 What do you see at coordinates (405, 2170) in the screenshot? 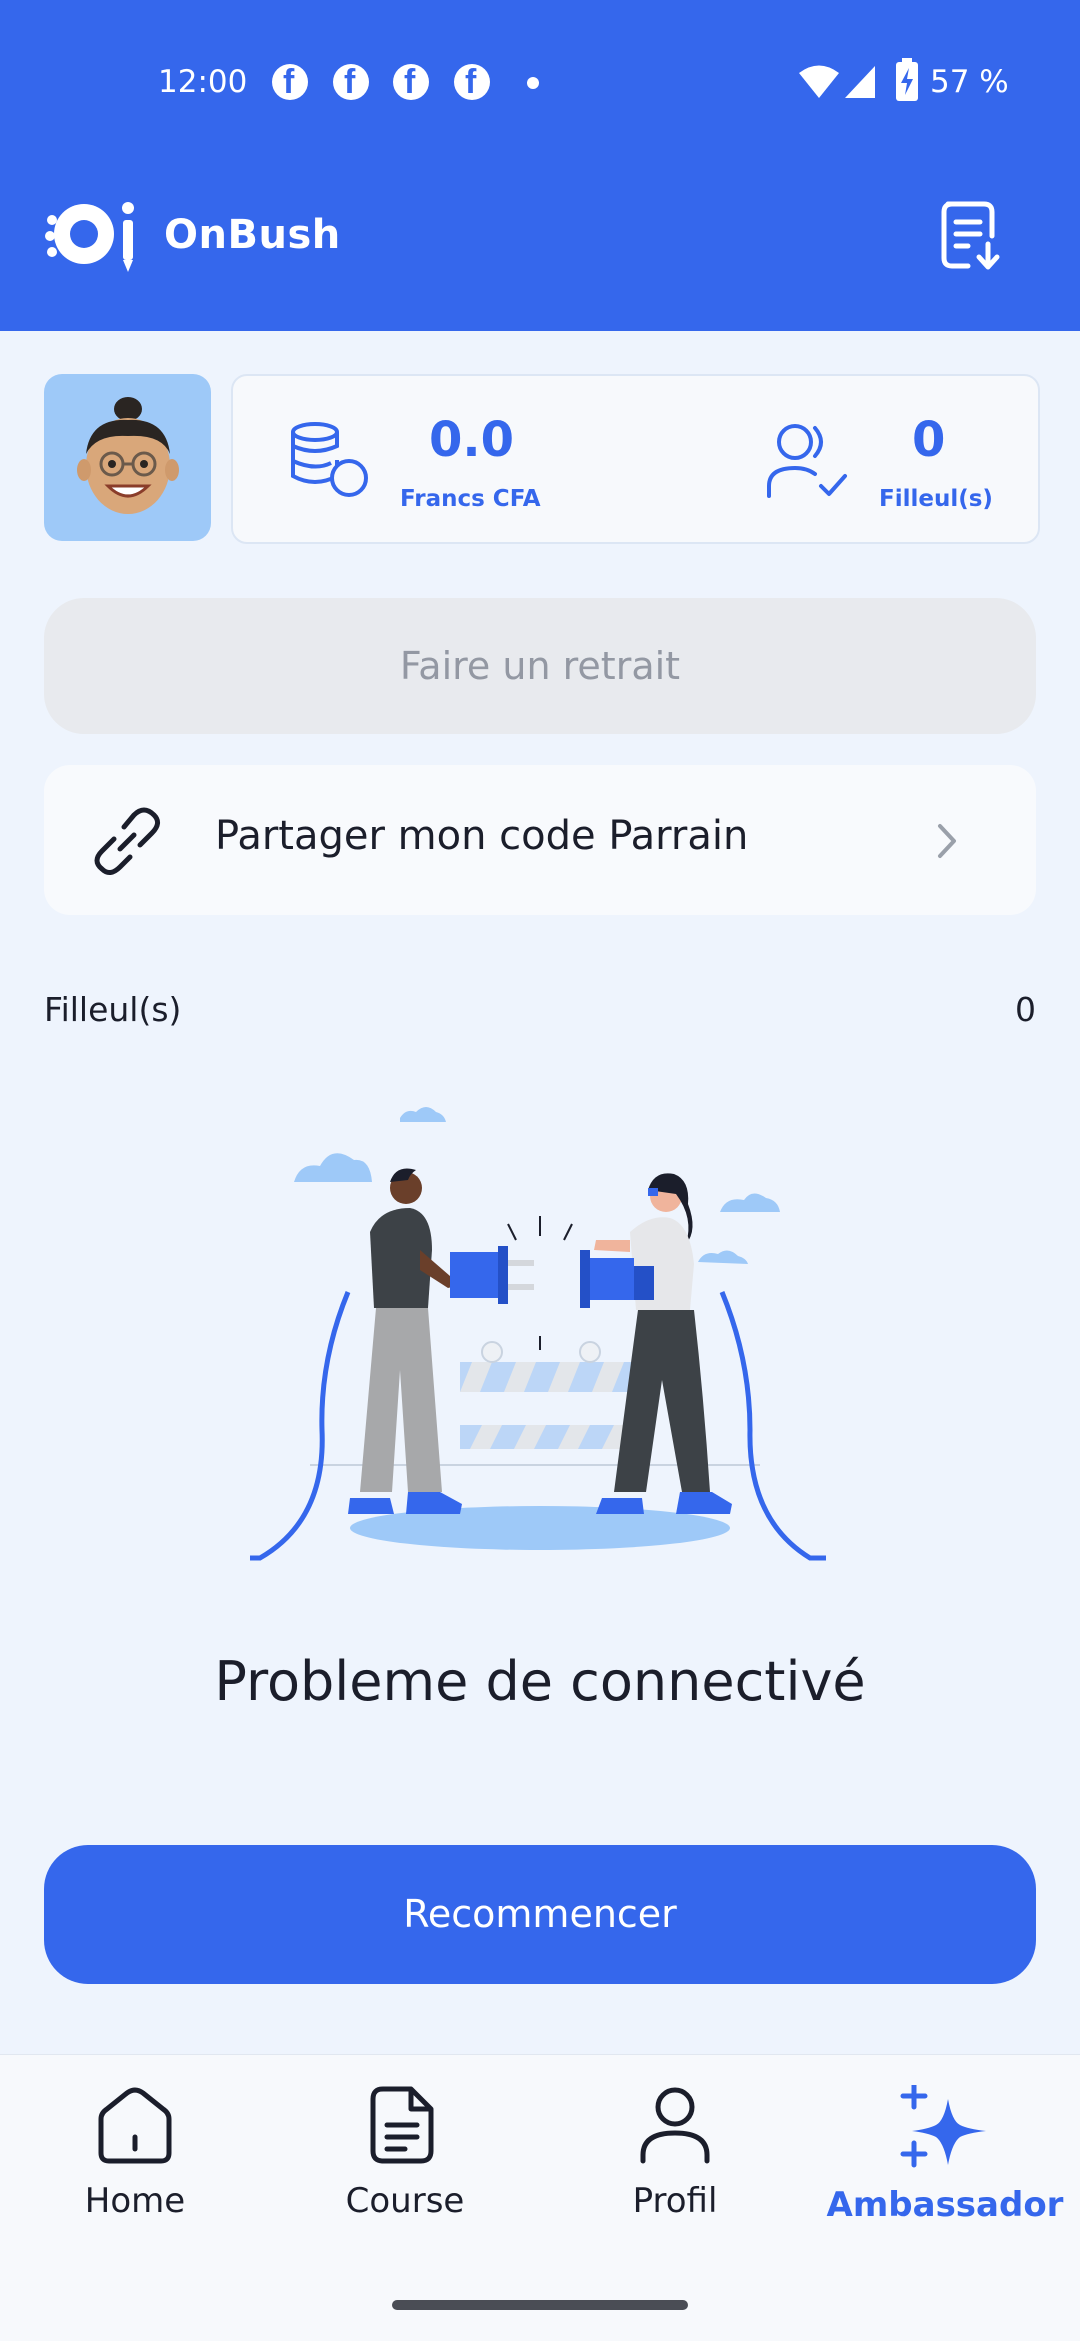
I see `nav-item-course: Course` at bounding box center [405, 2170].